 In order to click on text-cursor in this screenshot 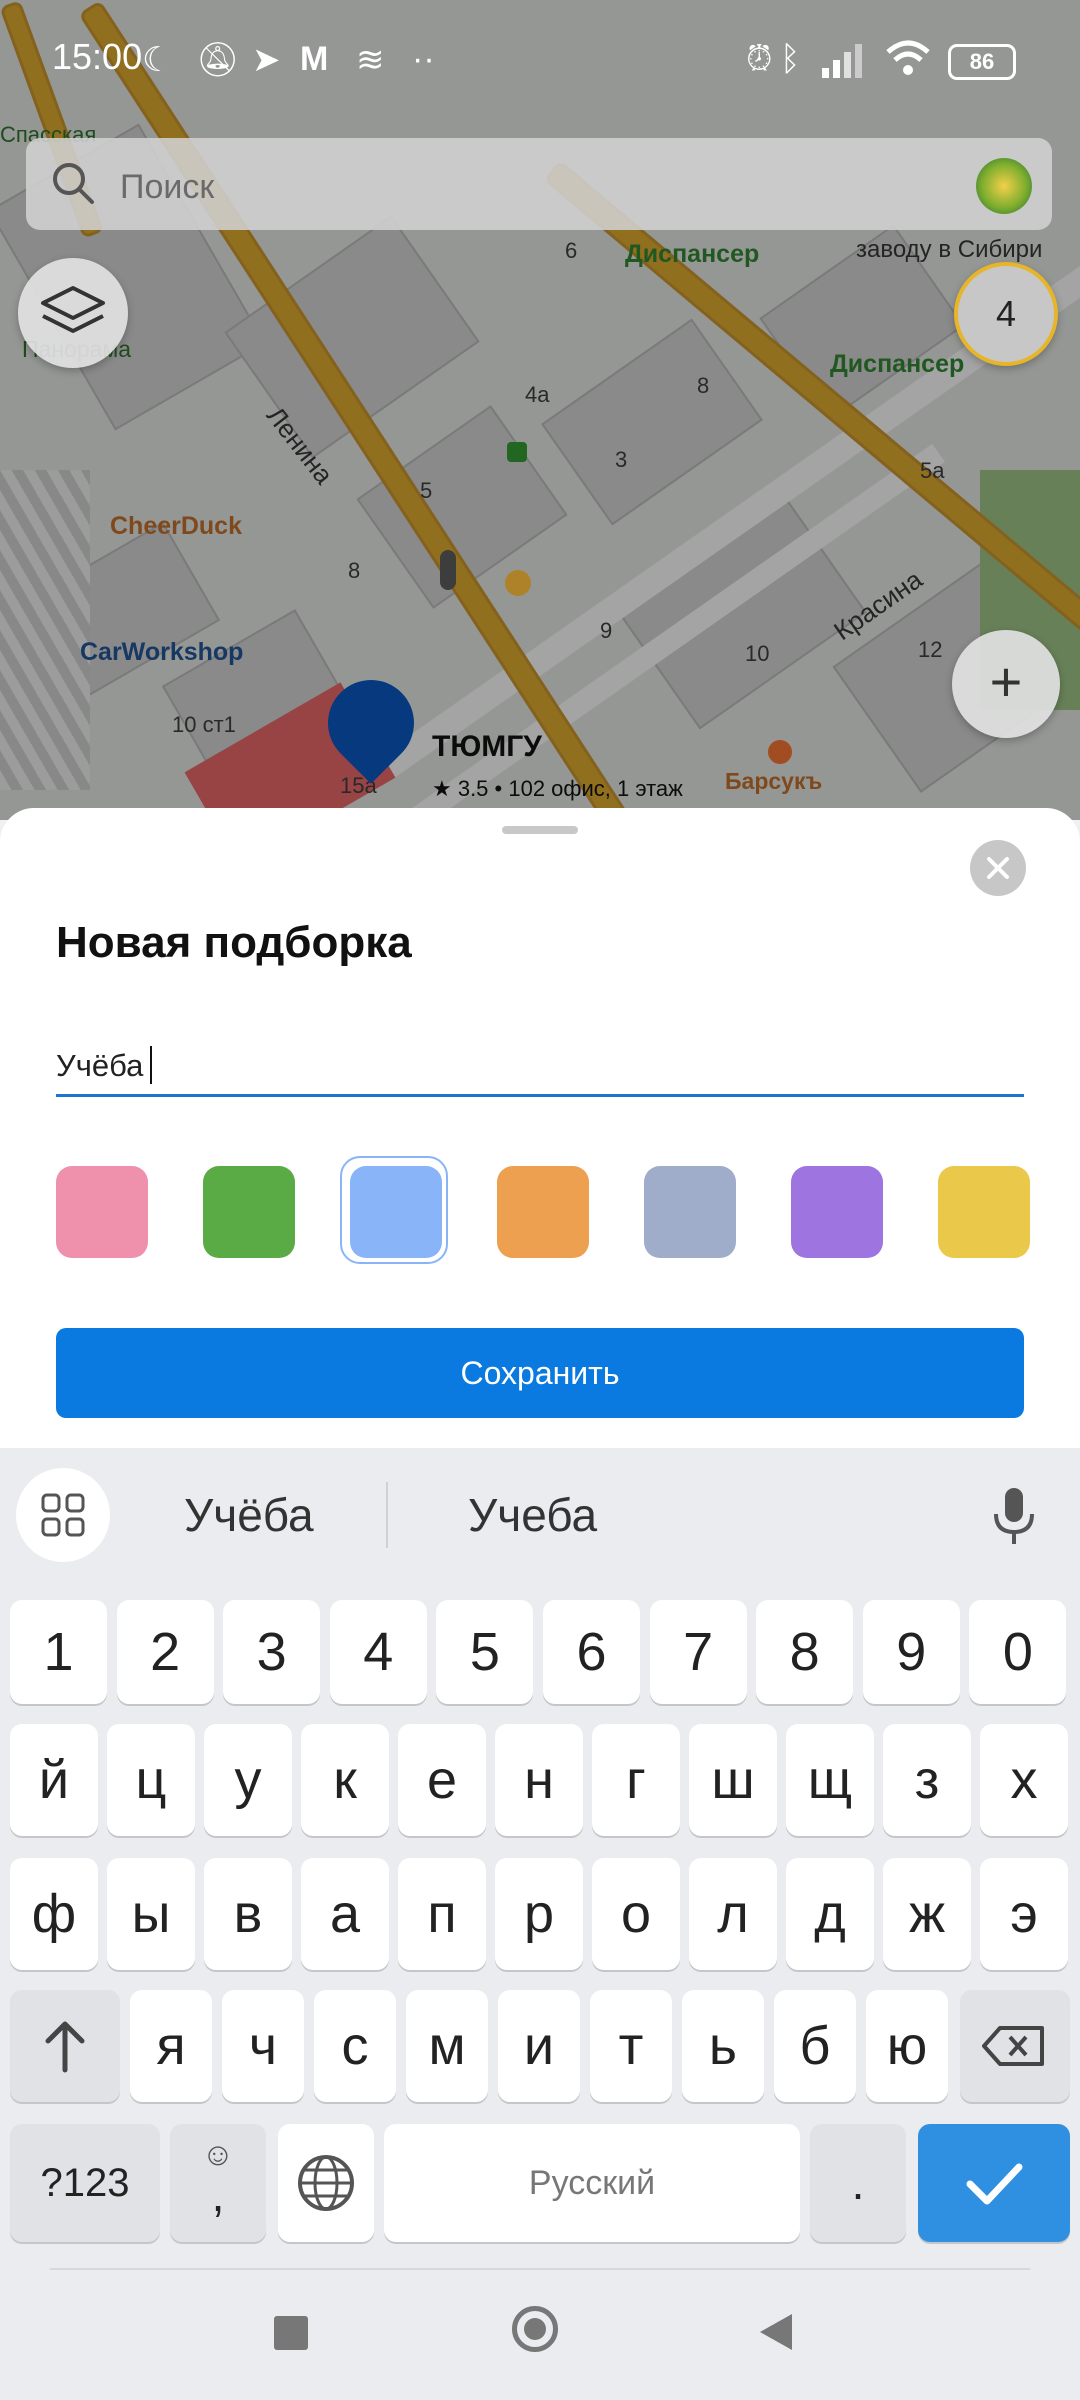, I will do `click(151, 1065)`.